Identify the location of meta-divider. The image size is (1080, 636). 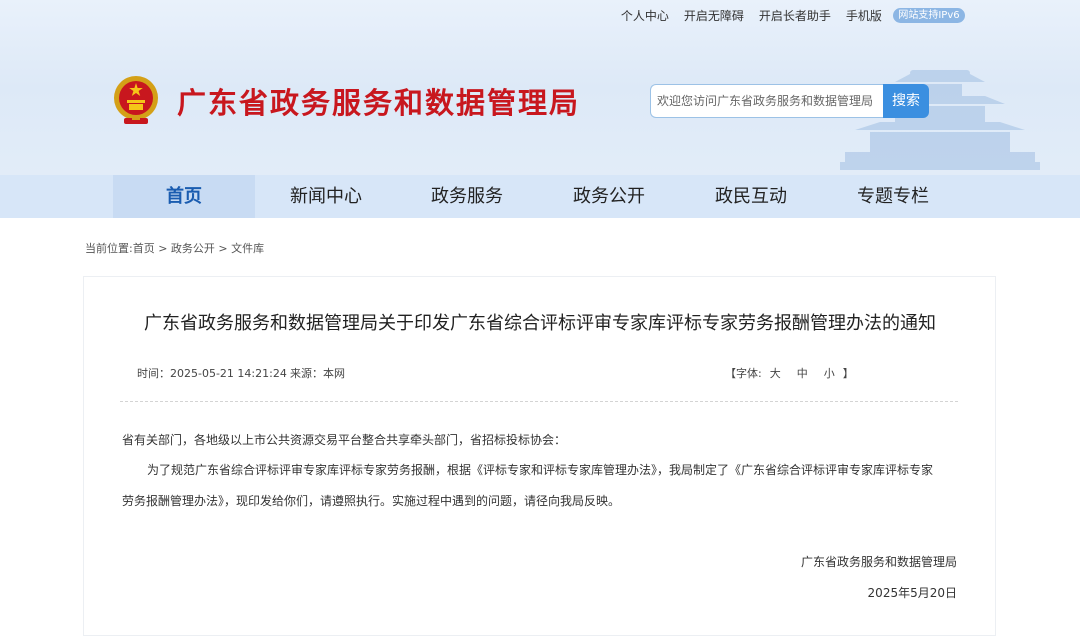
(539, 401).